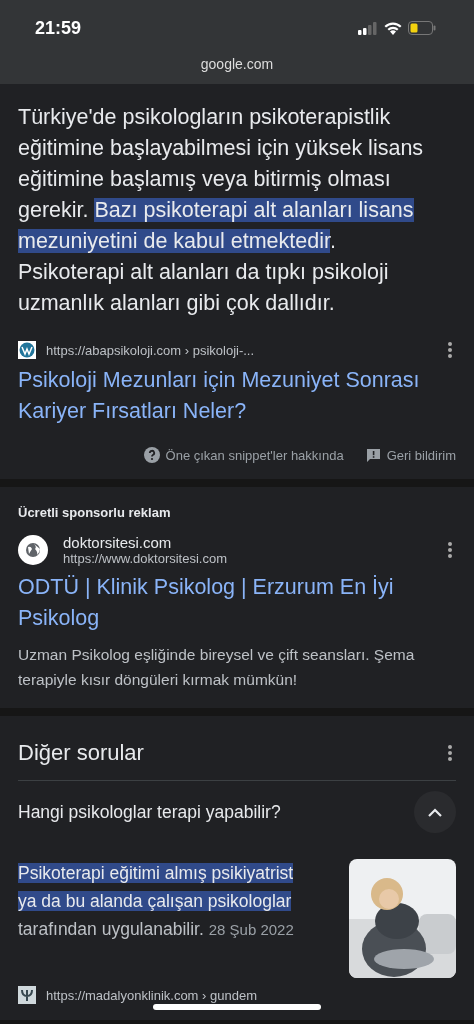 The height and width of the screenshot is (1024, 474). I want to click on caret-icon, so click(435, 812).